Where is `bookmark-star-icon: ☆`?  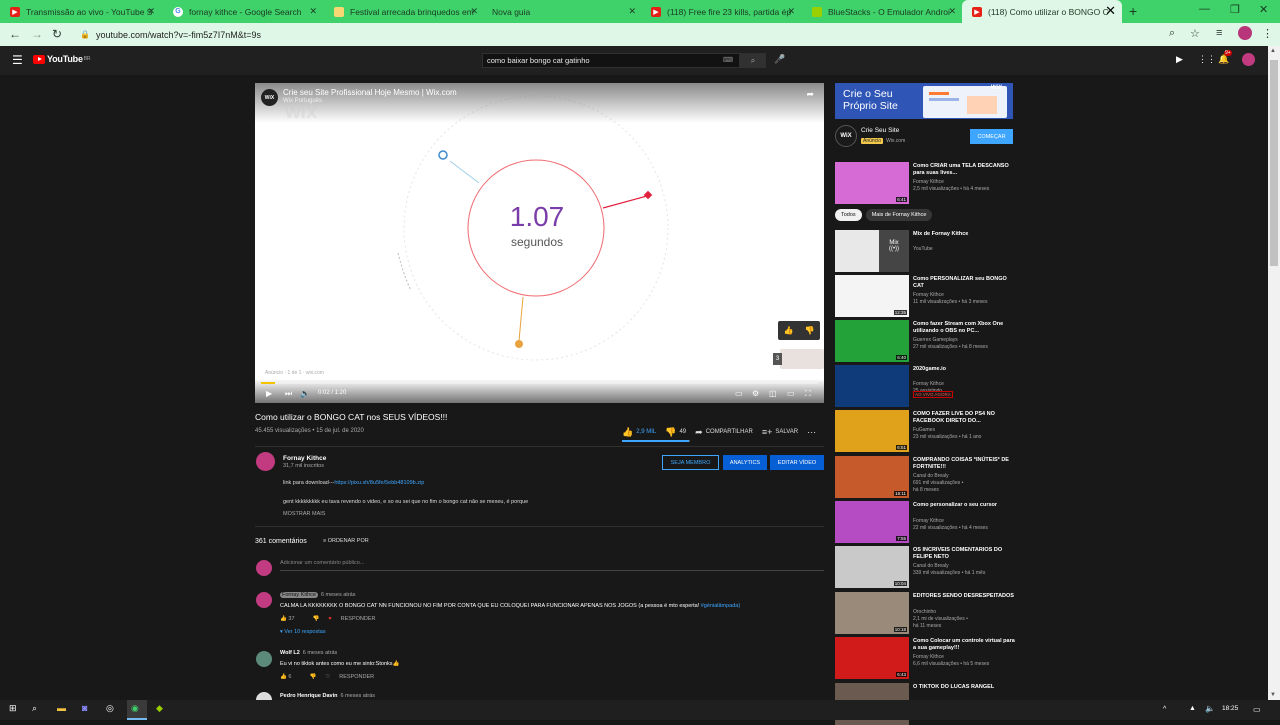
bookmark-star-icon: ☆ is located at coordinates (1195, 33).